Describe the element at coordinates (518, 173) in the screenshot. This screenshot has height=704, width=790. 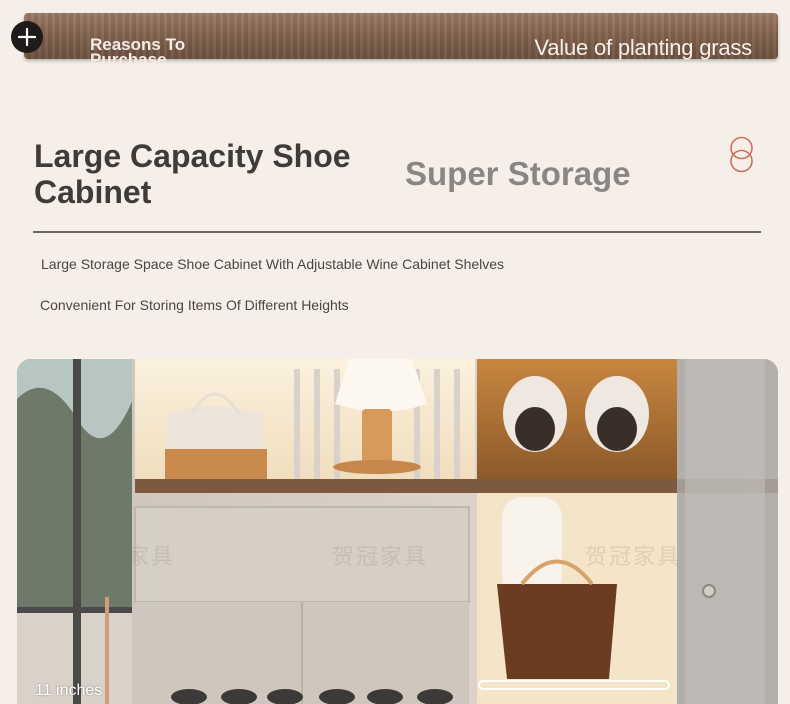
I see `page-subtitle: Super Storage` at that location.